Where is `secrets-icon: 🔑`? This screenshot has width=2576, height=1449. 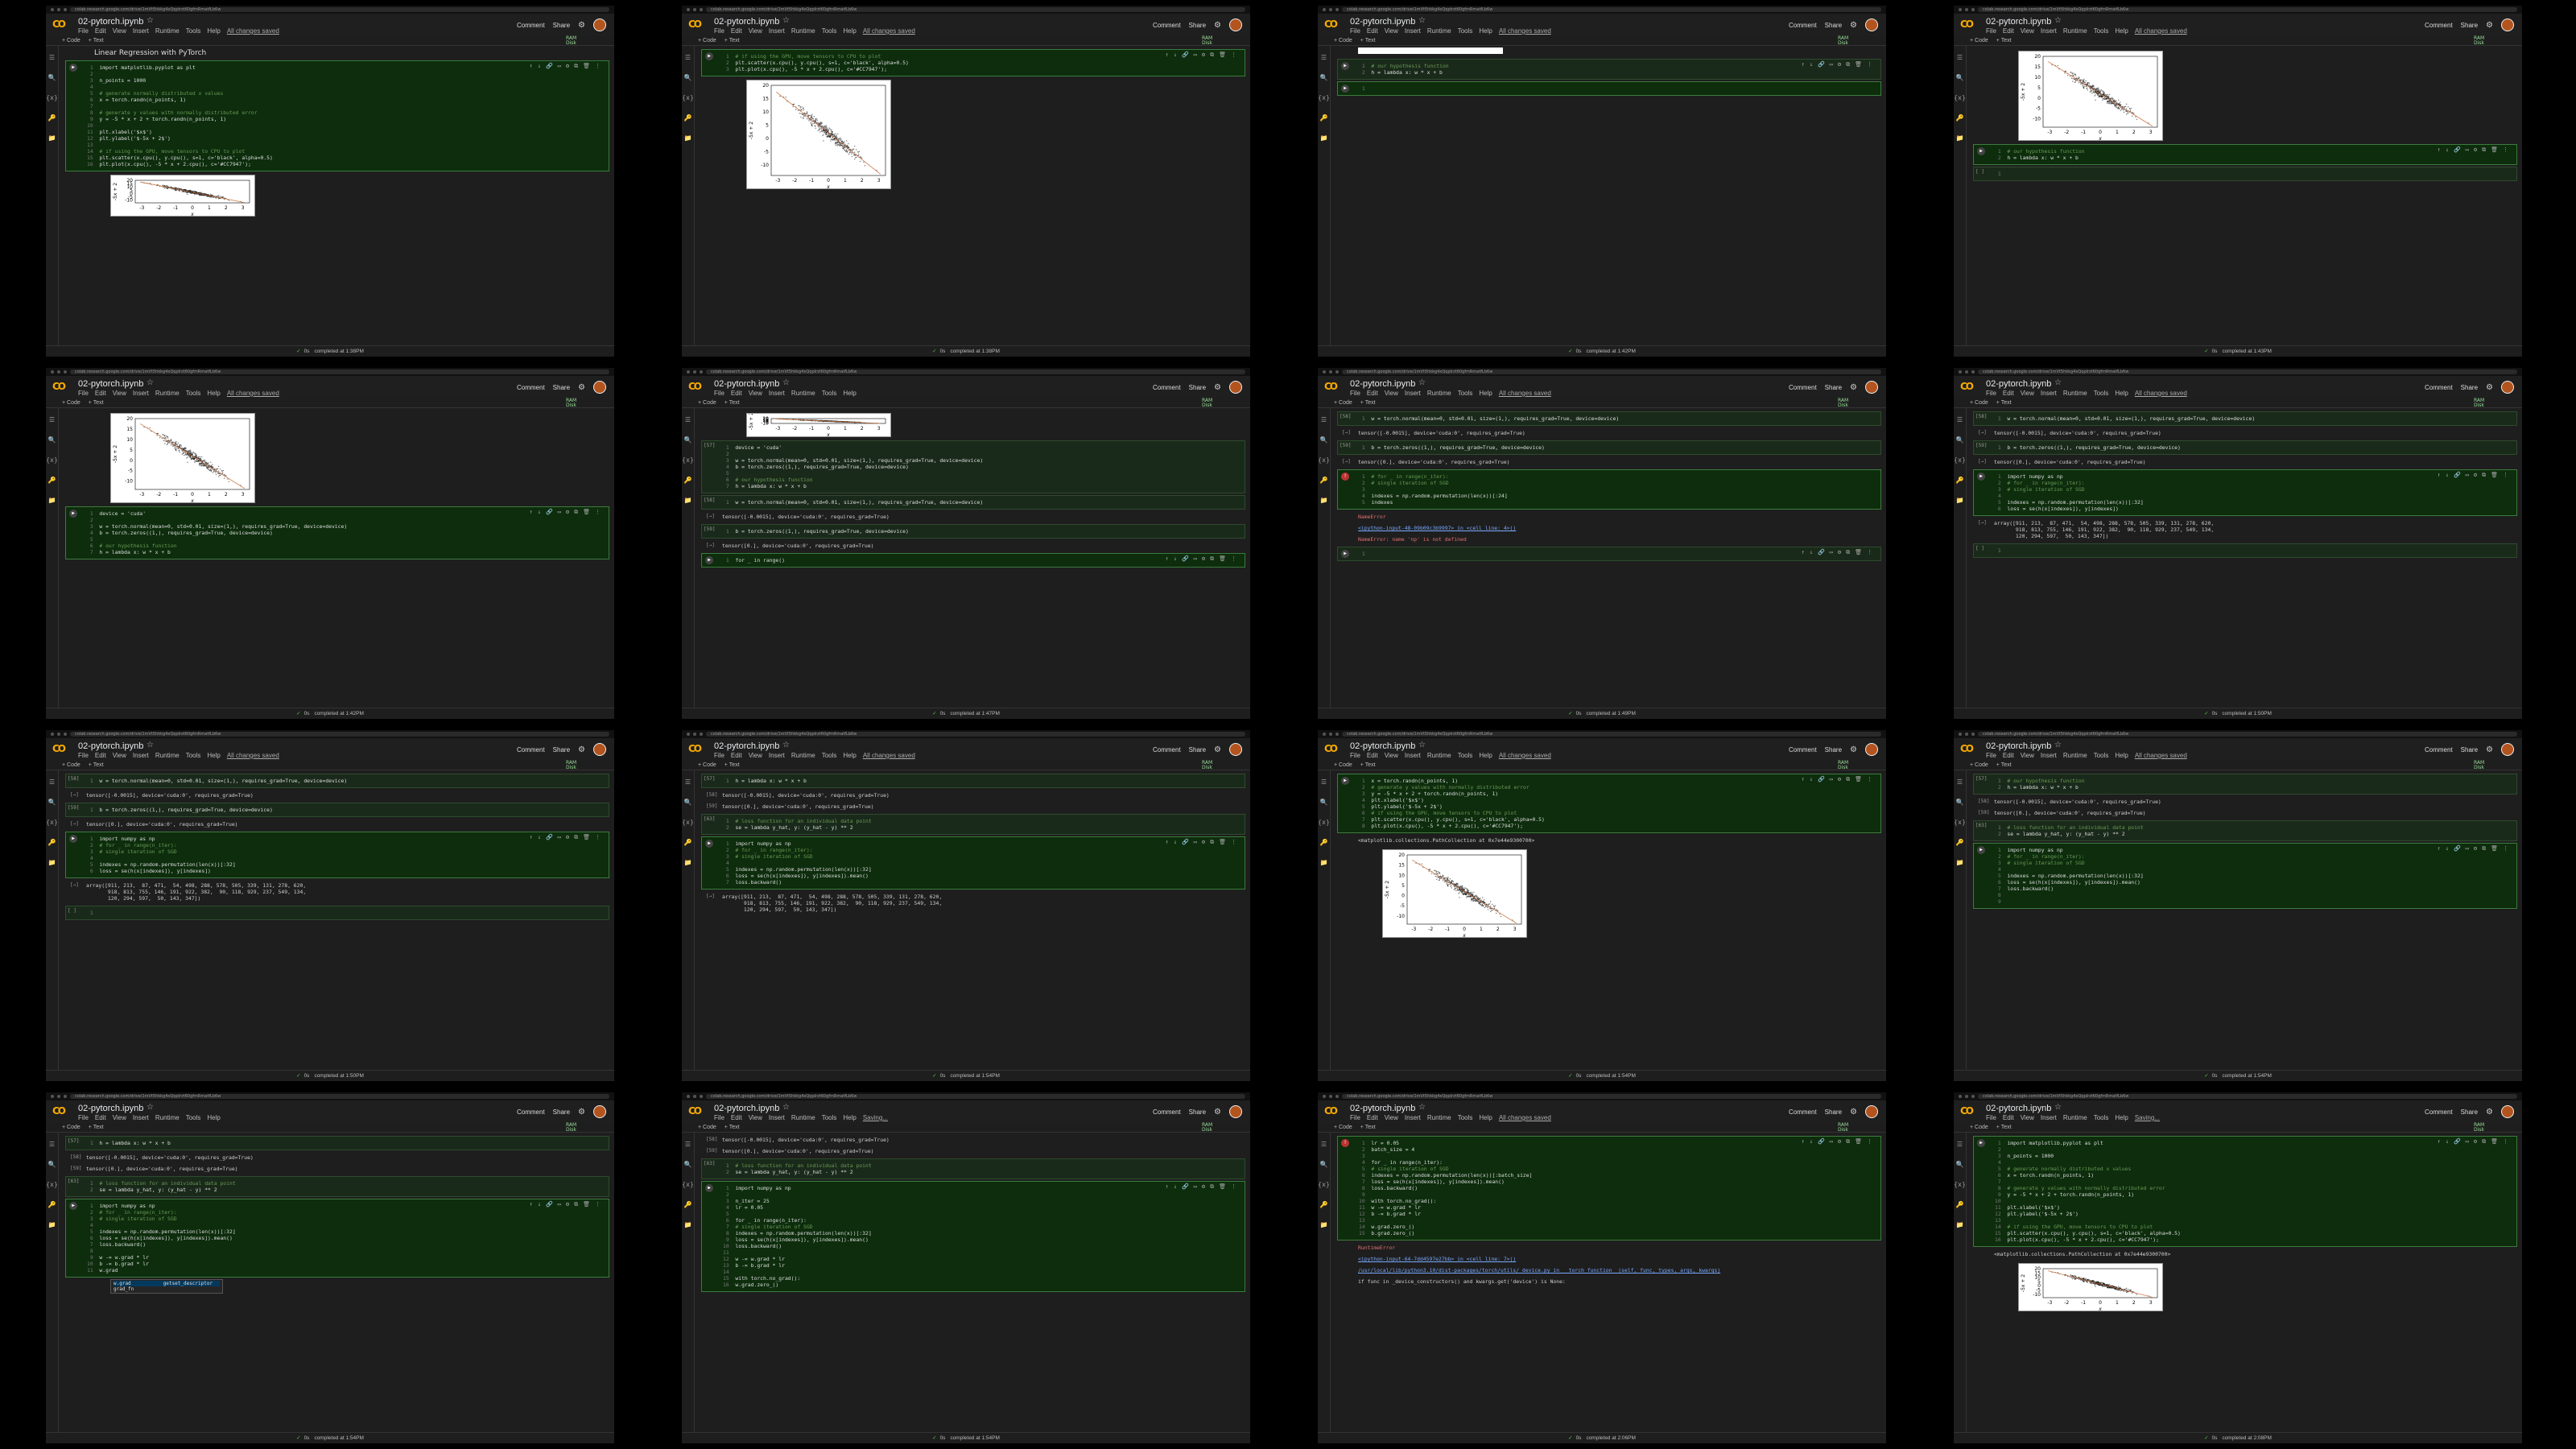
secrets-icon: 🔑 is located at coordinates (688, 480).